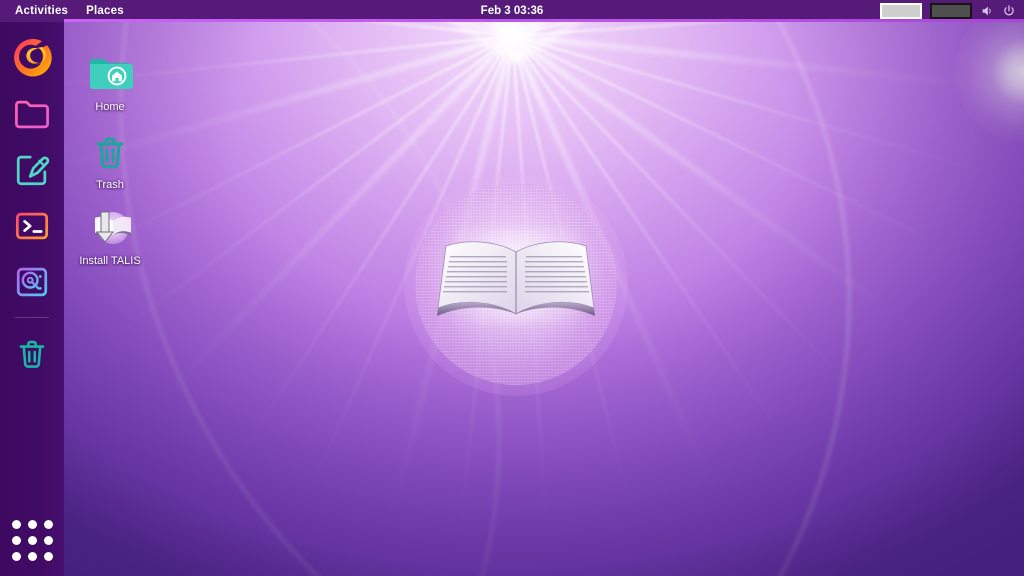  What do you see at coordinates (544, 20) in the screenshot?
I see `top-bar-accent-line` at bounding box center [544, 20].